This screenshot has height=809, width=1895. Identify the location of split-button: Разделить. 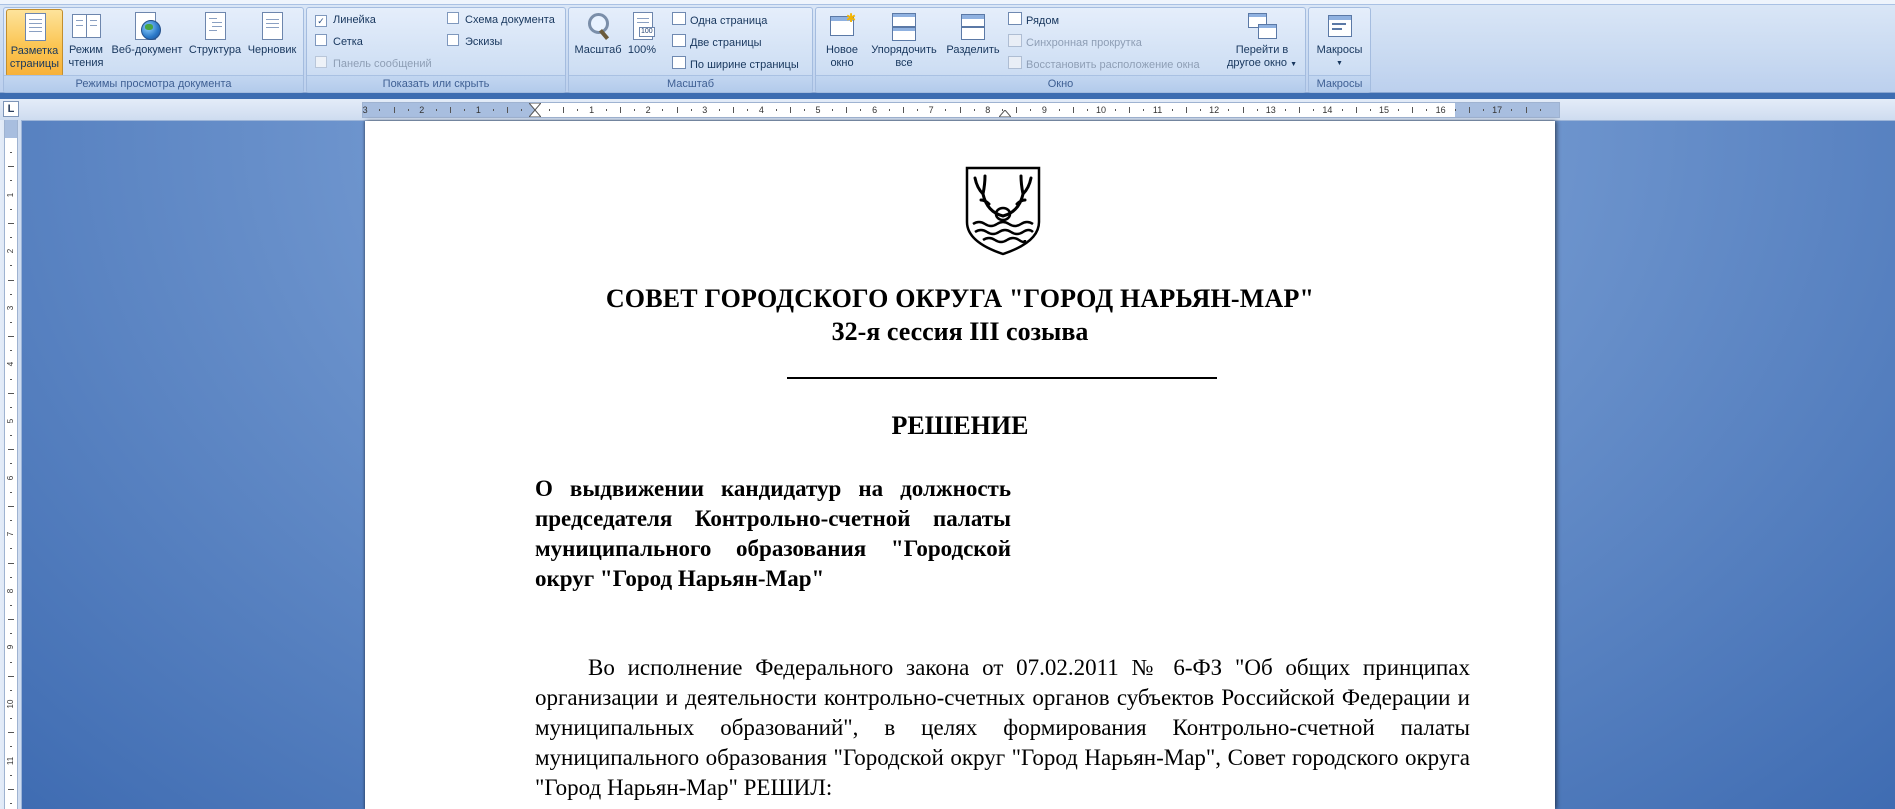
(973, 42).